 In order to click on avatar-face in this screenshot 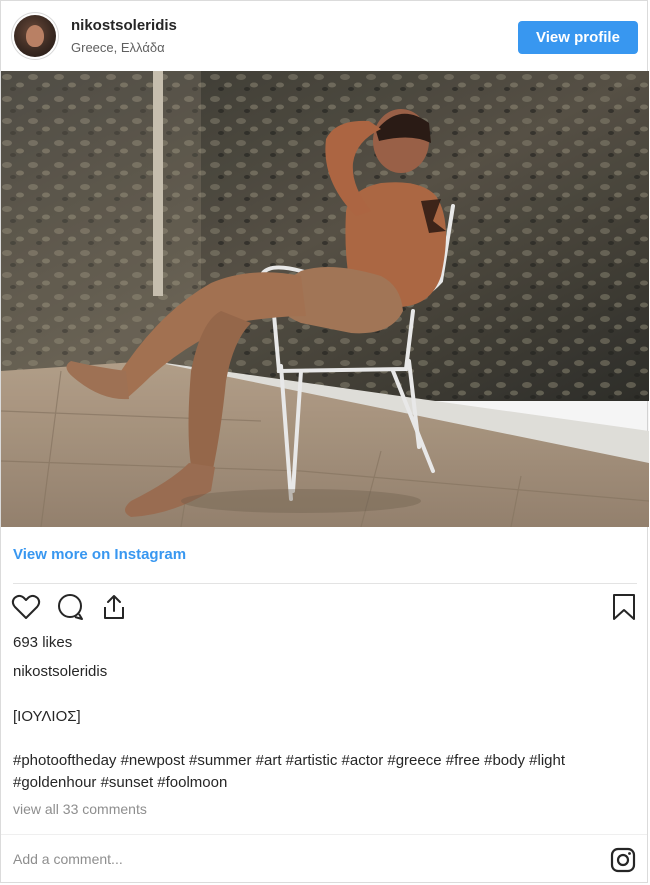, I will do `click(35, 36)`.